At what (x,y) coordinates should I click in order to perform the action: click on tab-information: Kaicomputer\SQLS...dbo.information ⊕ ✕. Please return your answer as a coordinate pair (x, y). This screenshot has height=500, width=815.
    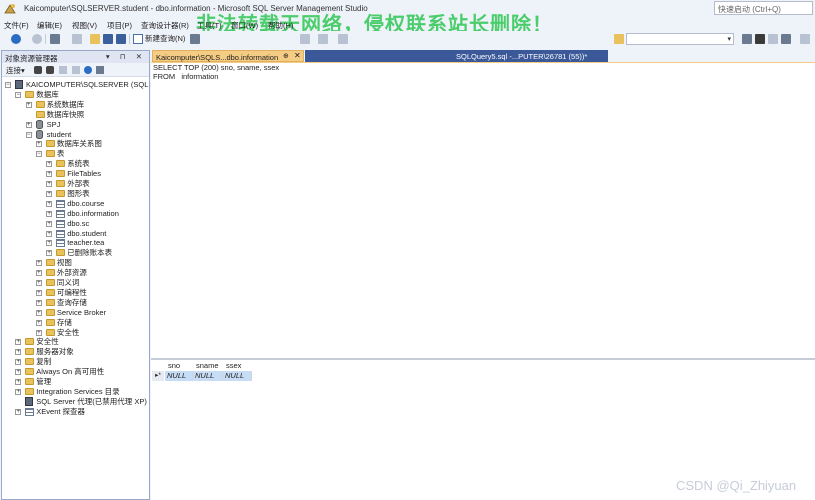
    Looking at the image, I should click on (228, 56).